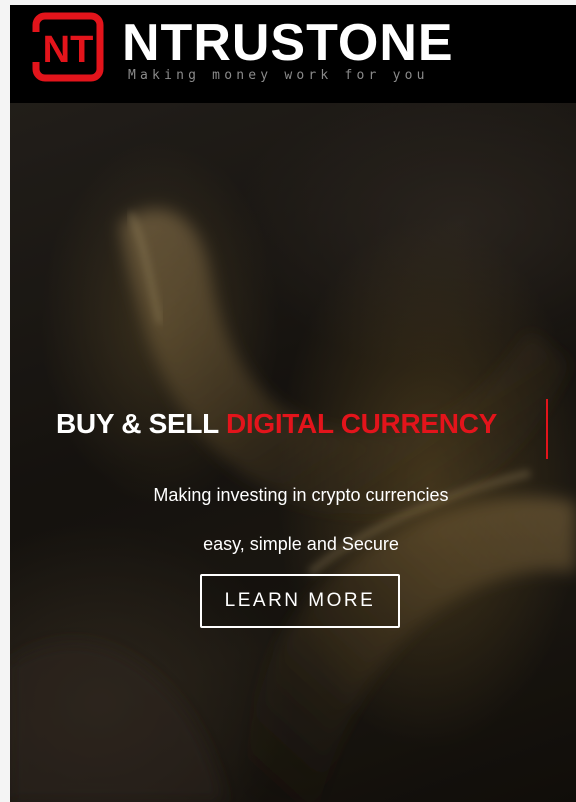  What do you see at coordinates (68, 50) in the screenshot?
I see `logo-letters: NT` at bounding box center [68, 50].